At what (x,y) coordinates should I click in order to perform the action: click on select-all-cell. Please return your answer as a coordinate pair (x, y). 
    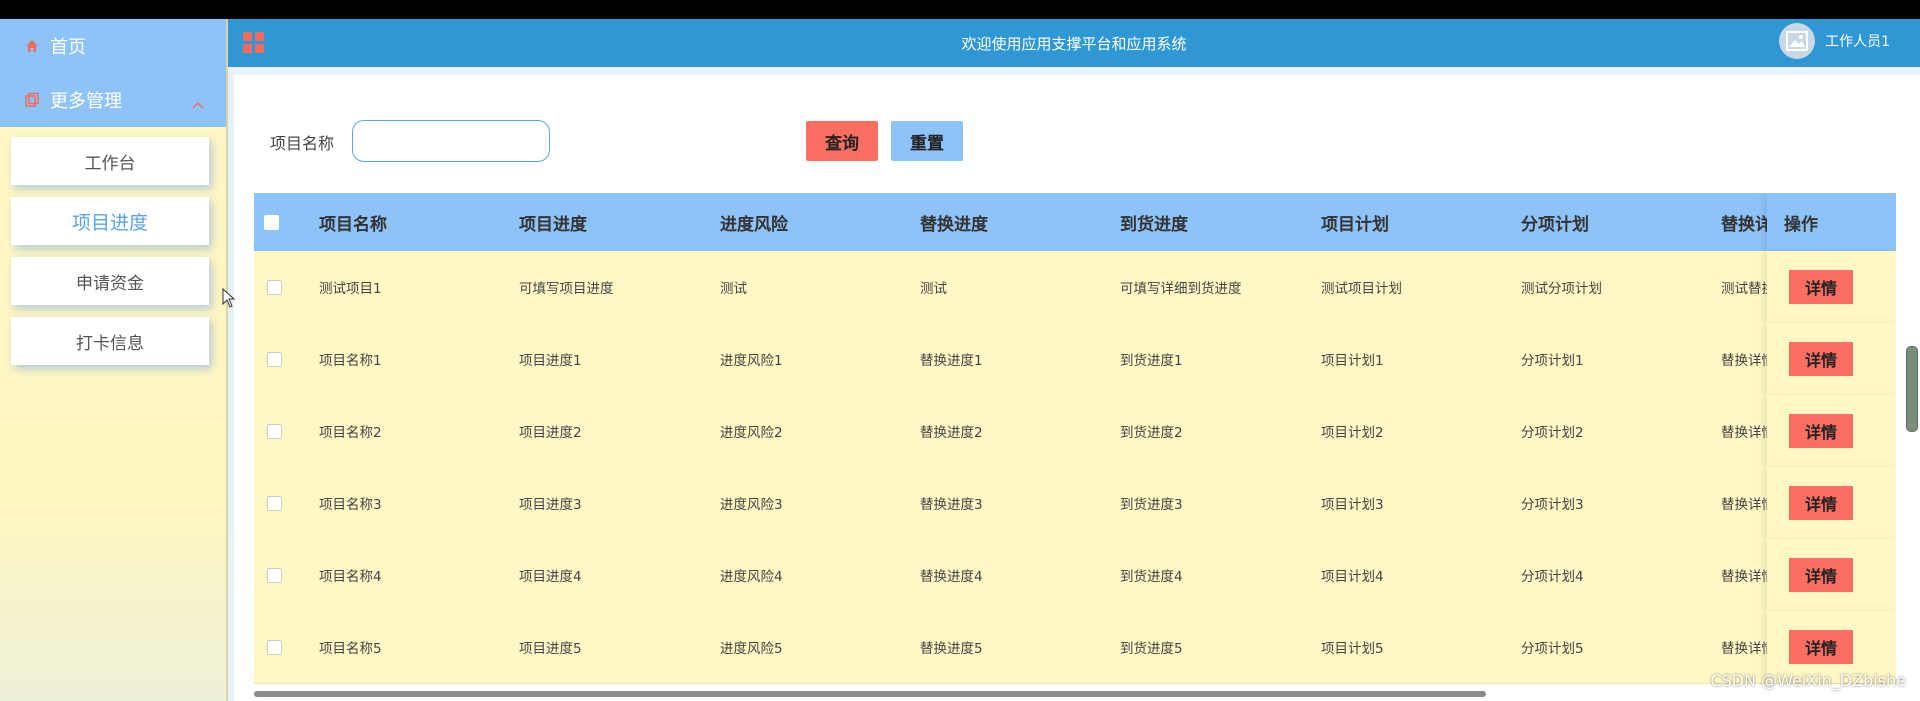
    Looking at the image, I should click on (271, 222).